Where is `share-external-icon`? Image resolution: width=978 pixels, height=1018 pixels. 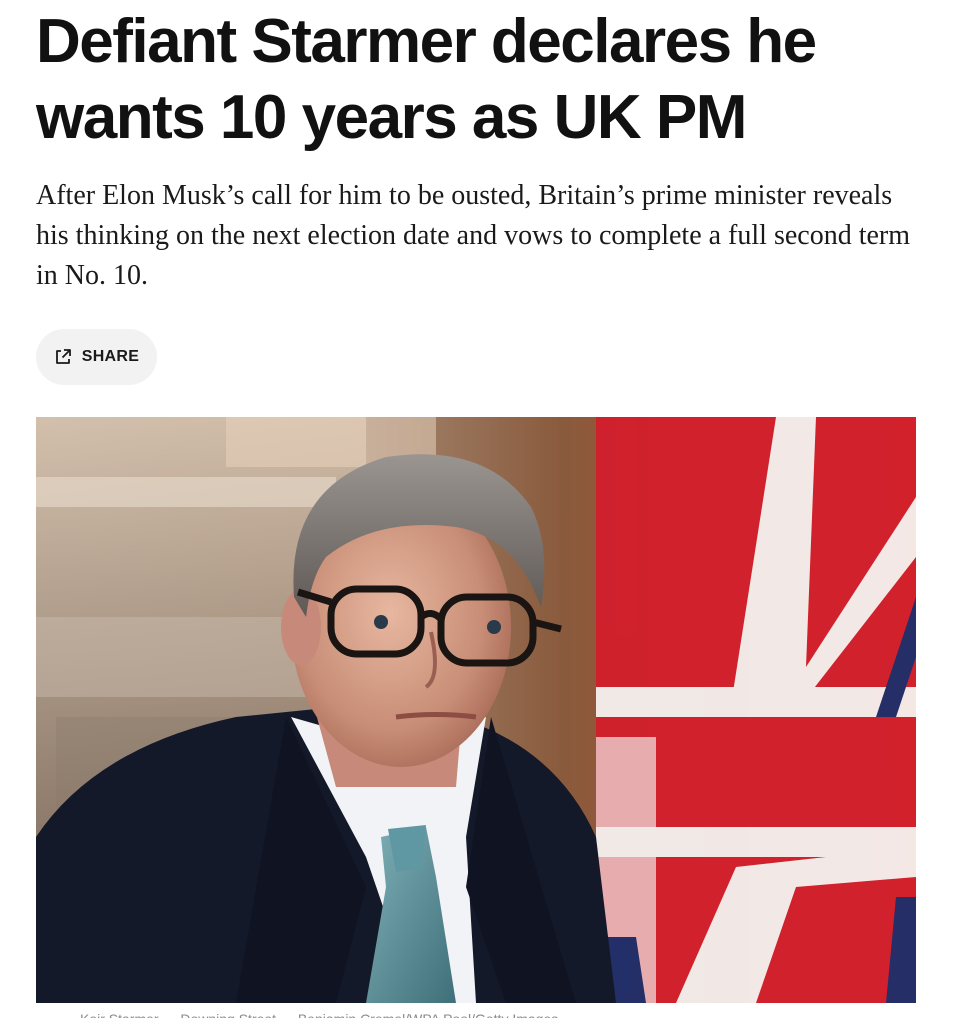 share-external-icon is located at coordinates (63, 357).